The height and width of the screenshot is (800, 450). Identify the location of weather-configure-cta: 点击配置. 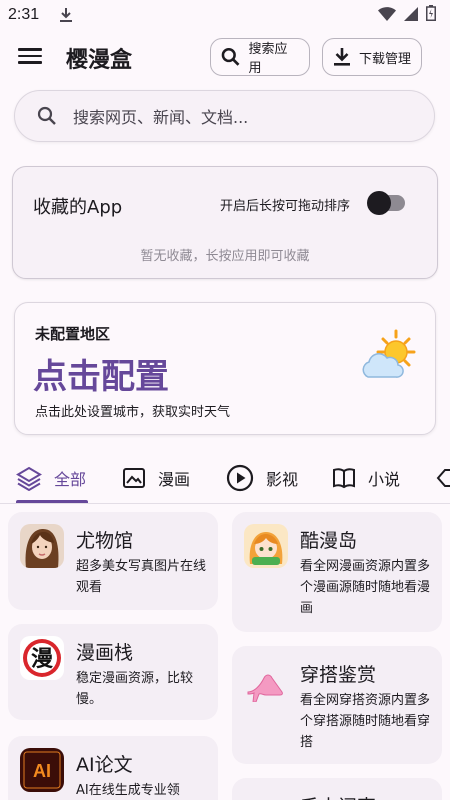
(101, 373).